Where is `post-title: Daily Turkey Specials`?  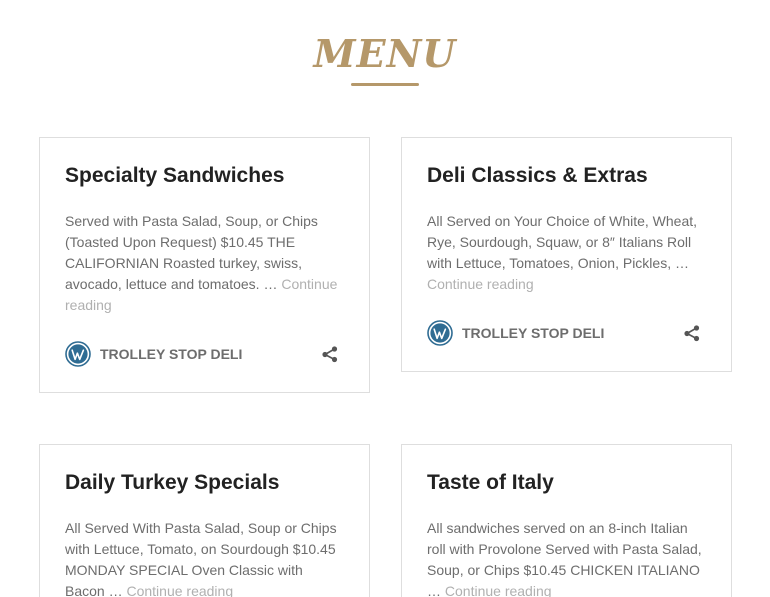
post-title: Daily Turkey Specials is located at coordinates (204, 483).